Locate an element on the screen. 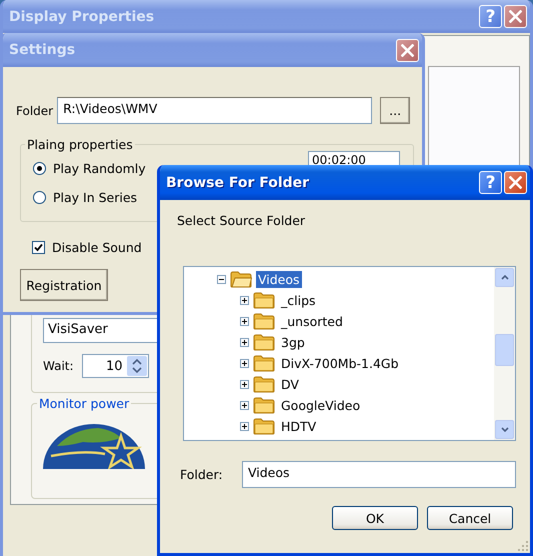 The width and height of the screenshot is (533, 556). window-title: Settings is located at coordinates (42, 50).